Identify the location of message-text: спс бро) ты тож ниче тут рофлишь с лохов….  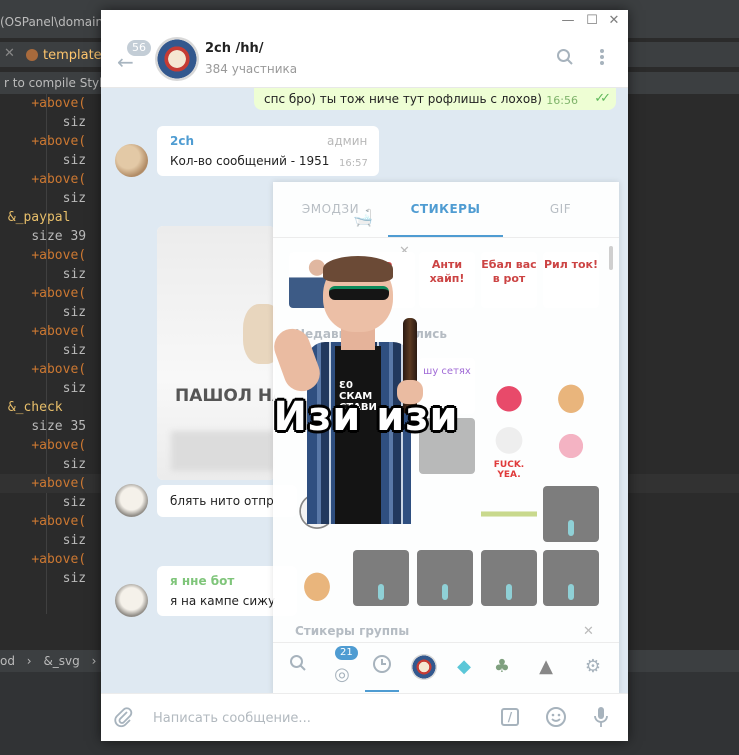
(403, 99).